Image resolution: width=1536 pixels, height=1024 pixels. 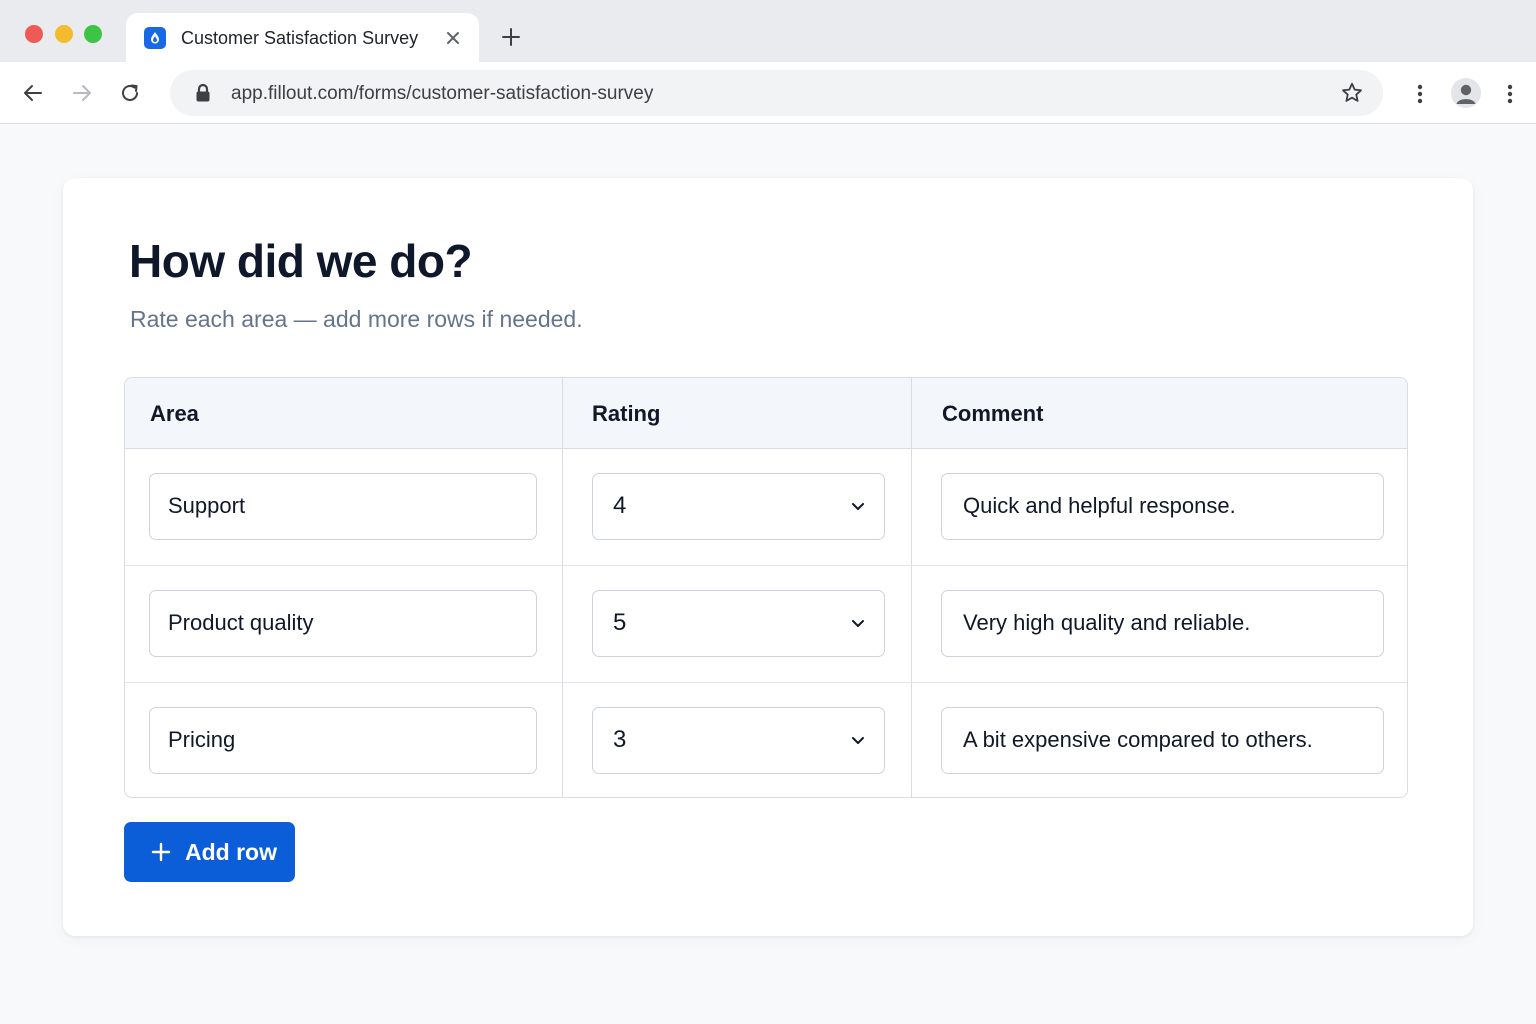 What do you see at coordinates (343, 740) in the screenshot?
I see `area-input: Pricing` at bounding box center [343, 740].